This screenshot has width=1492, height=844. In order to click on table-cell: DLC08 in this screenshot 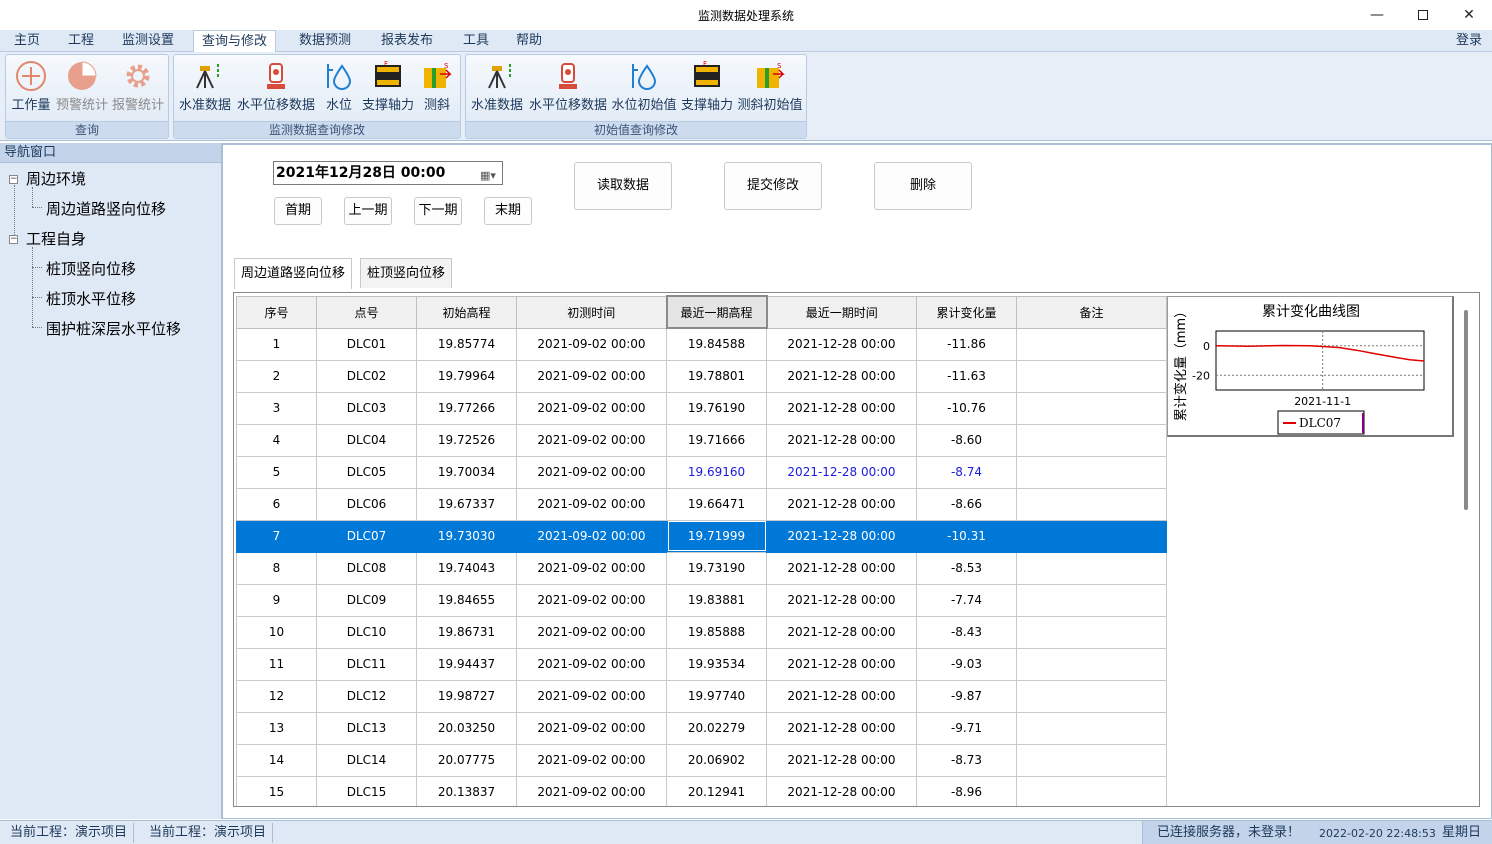, I will do `click(366, 568)`.